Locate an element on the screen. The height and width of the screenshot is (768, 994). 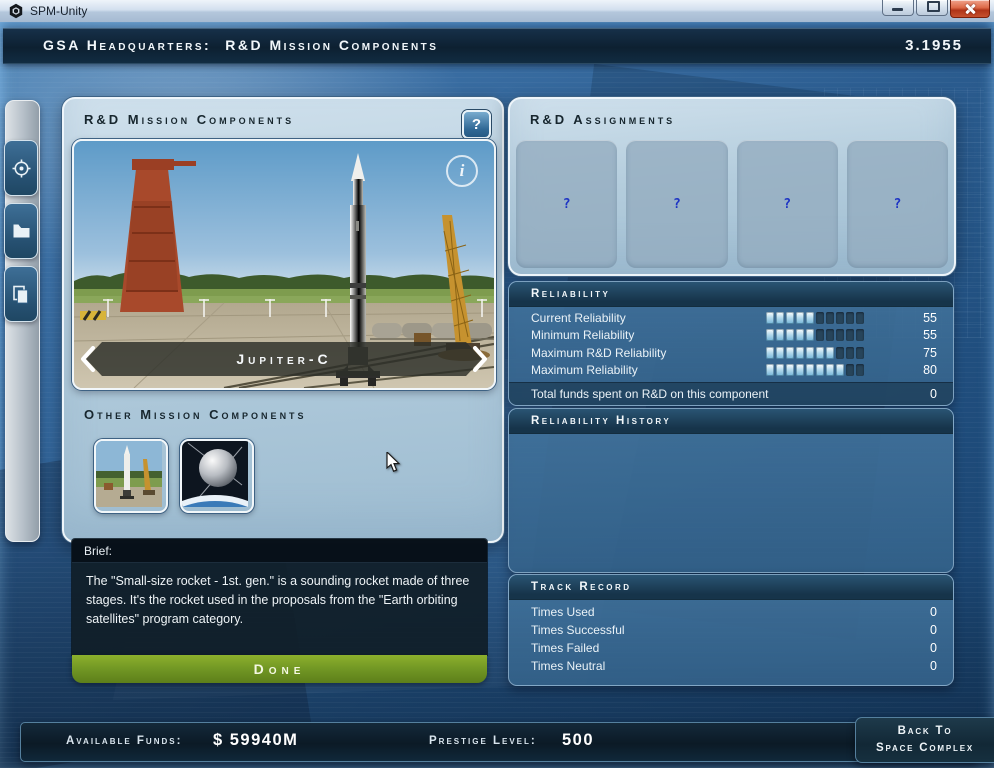
unity-logo-icon is located at coordinates (16, 11).